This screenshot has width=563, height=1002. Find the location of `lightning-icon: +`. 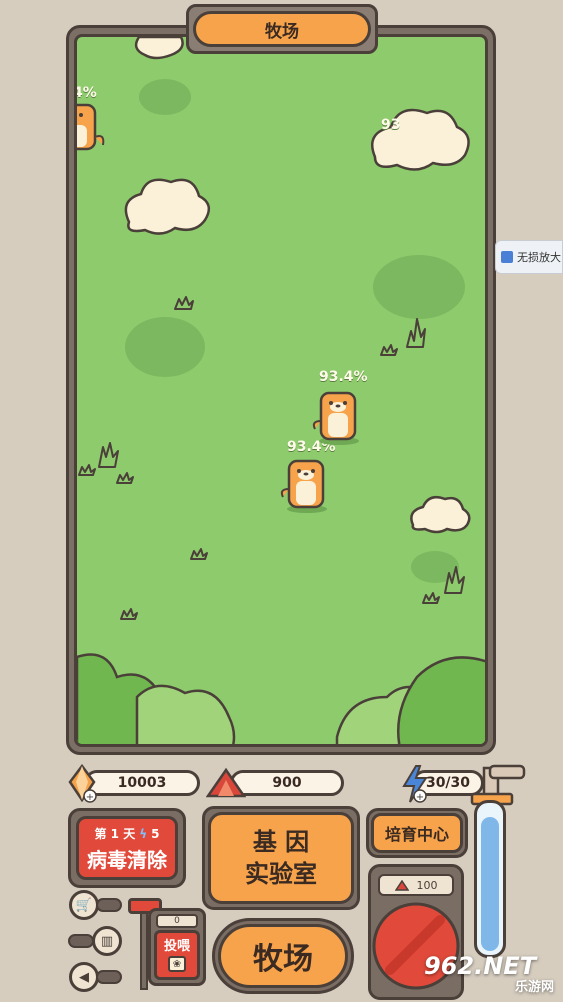

lightning-icon: + is located at coordinates (415, 784).